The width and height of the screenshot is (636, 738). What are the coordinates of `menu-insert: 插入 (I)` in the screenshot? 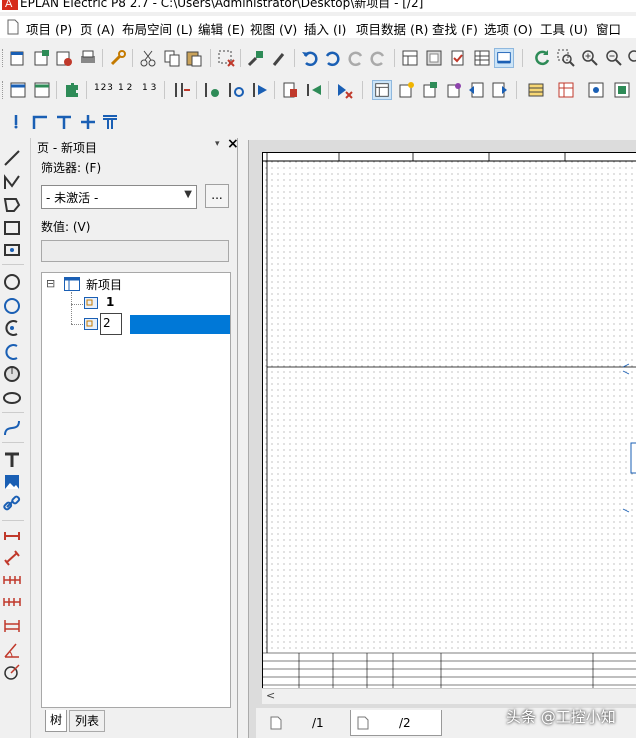 It's located at (325, 28).